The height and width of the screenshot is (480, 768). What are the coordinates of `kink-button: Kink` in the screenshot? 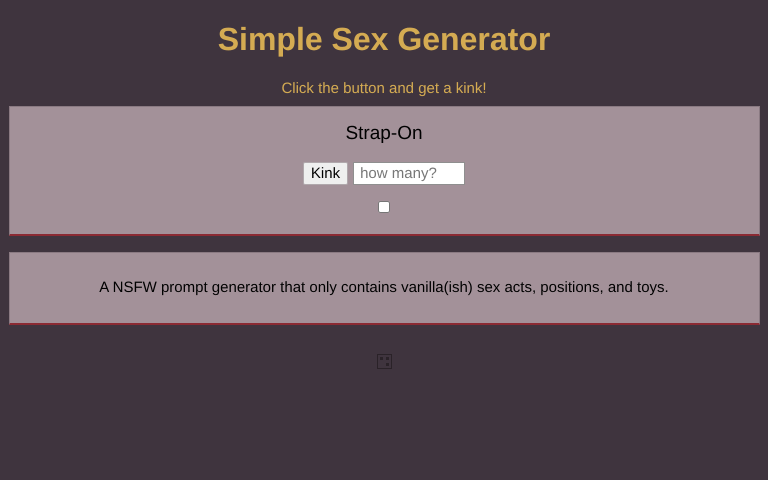 It's located at (325, 173).